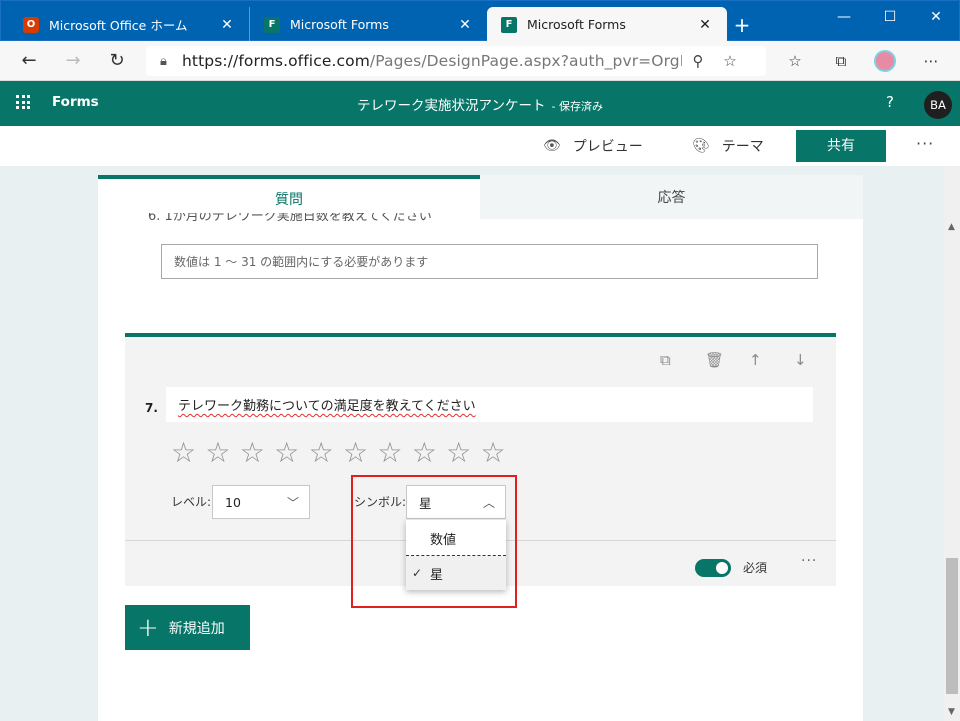 This screenshot has width=960, height=721. I want to click on previous-question-title: 6. 1か月のテレワーク実施日数を教えてください, so click(290, 217).